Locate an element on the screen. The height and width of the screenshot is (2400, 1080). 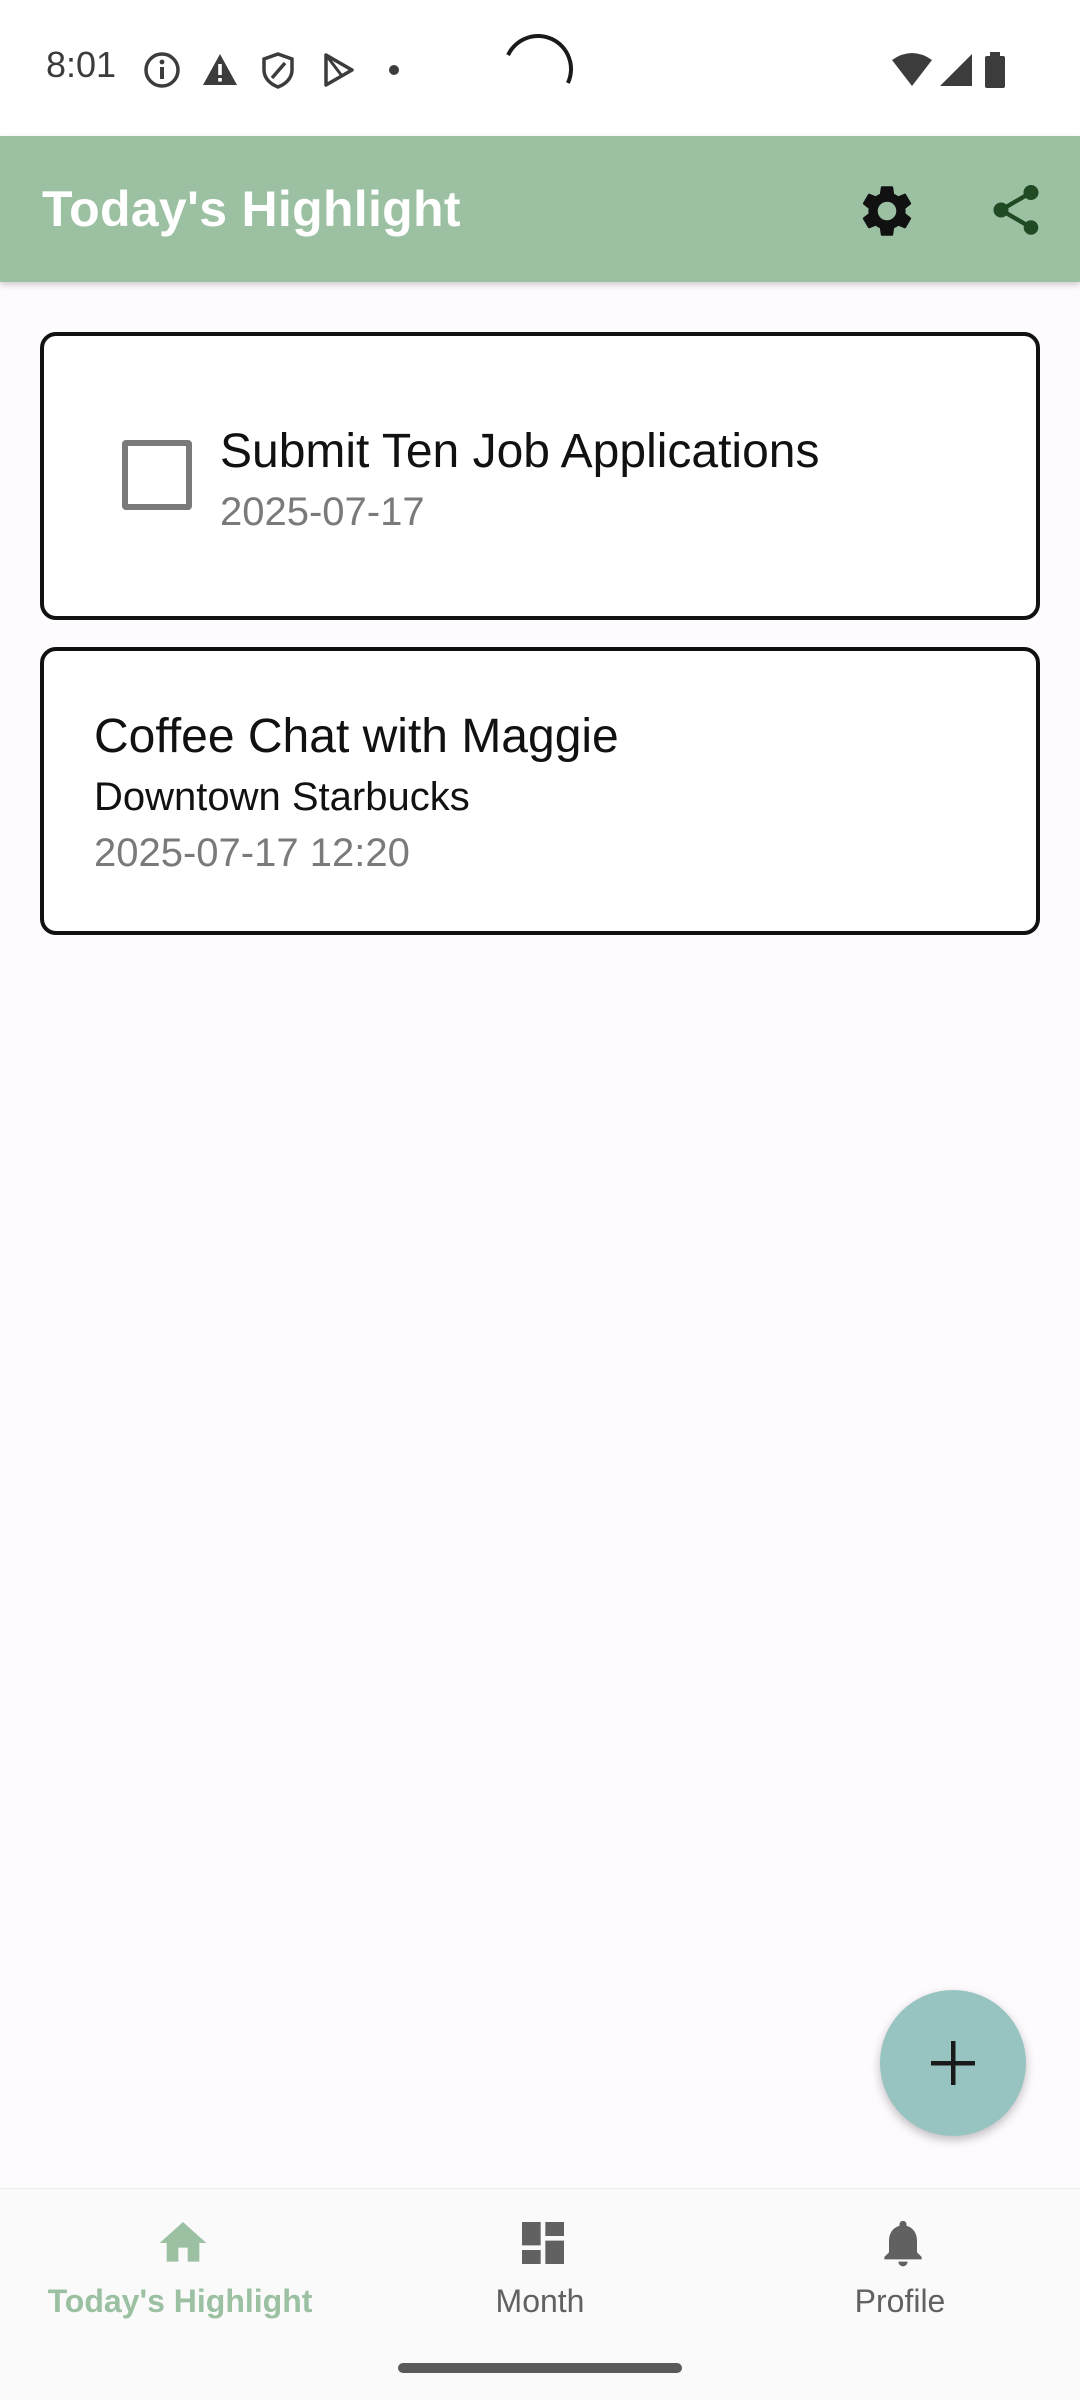
event-datetime: 2025-07-17 12:20 is located at coordinates (252, 853).